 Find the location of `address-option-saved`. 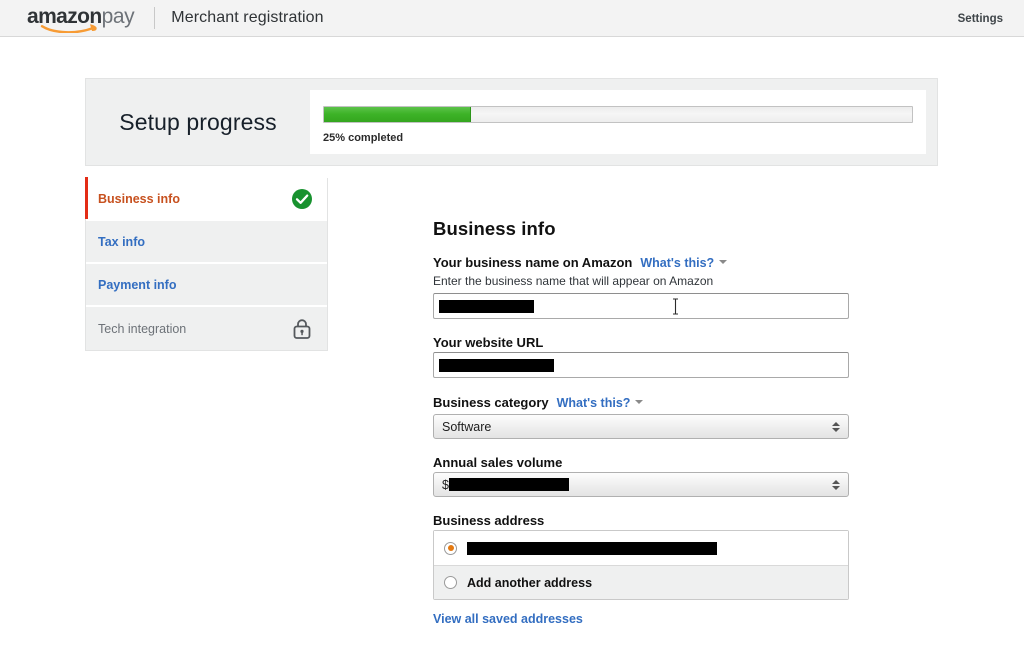

address-option-saved is located at coordinates (641, 548).